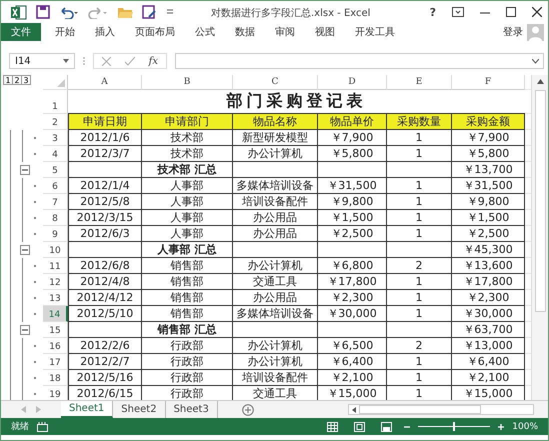 This screenshot has height=441, width=549. Describe the element at coordinates (187, 138) in the screenshot. I see `table-cell: 技术部` at that location.